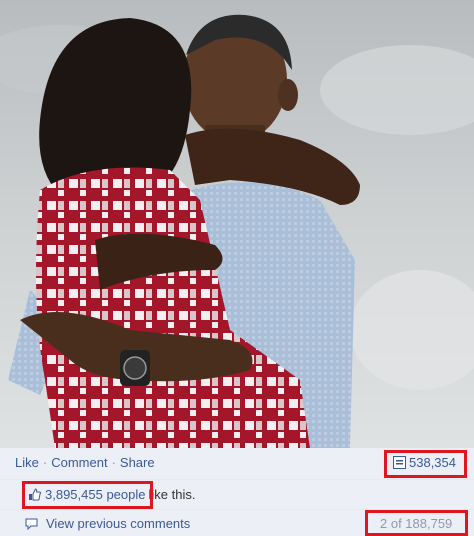 This screenshot has width=474, height=536. What do you see at coordinates (87, 495) in the screenshot?
I see `likes-highlight` at bounding box center [87, 495].